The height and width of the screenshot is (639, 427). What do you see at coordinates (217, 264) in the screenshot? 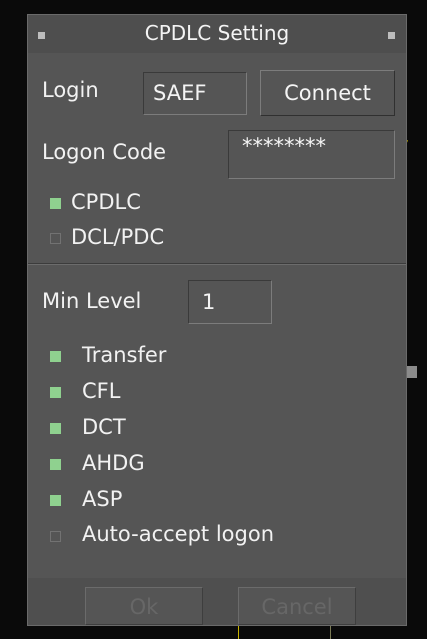
I see `section-divider` at bounding box center [217, 264].